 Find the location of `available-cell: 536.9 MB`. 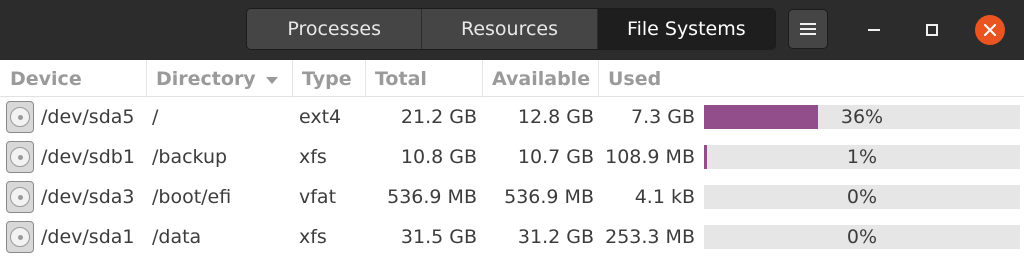

available-cell: 536.9 MB is located at coordinates (549, 197).